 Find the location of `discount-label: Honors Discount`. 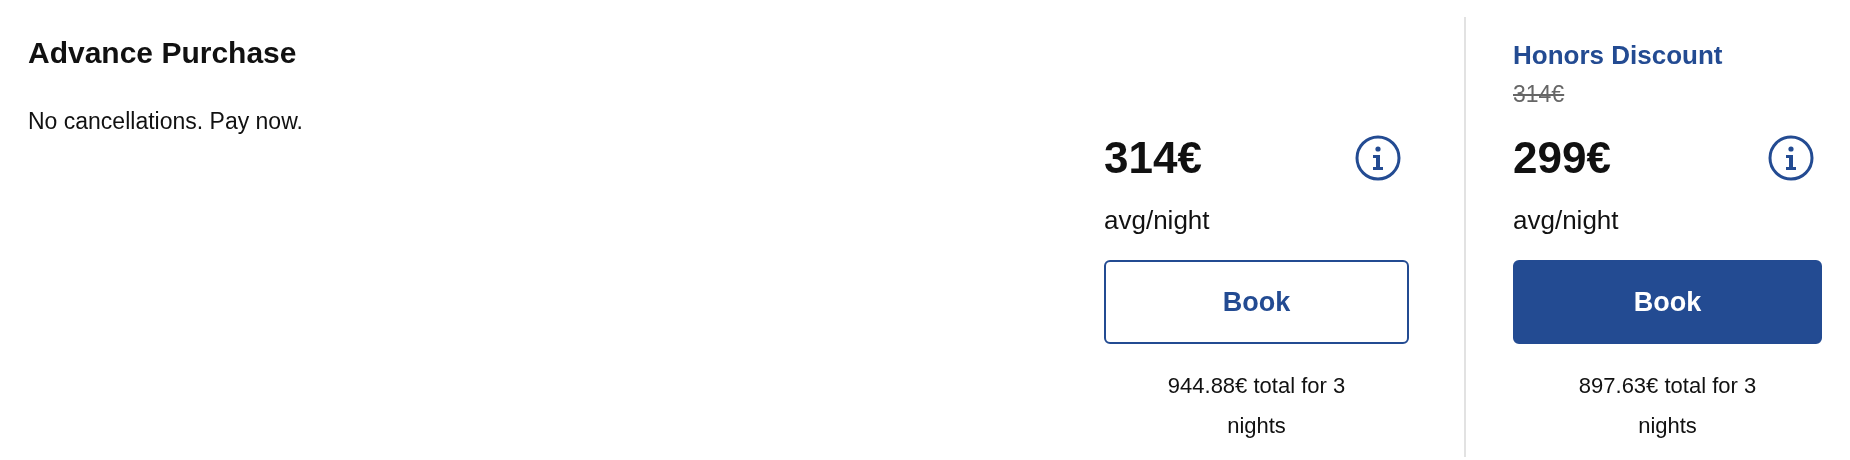

discount-label: Honors Discount is located at coordinates (1618, 55).